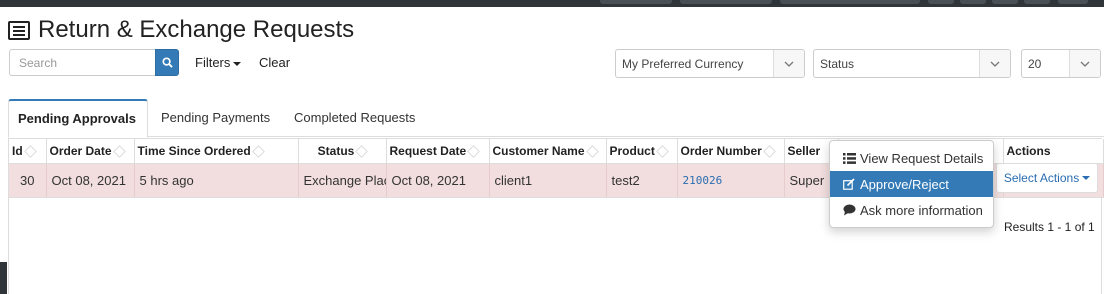 The width and height of the screenshot is (1104, 294). Describe the element at coordinates (216, 151) in the screenshot. I see `column-header-time-since-ordered: Time Since Ordered` at that location.